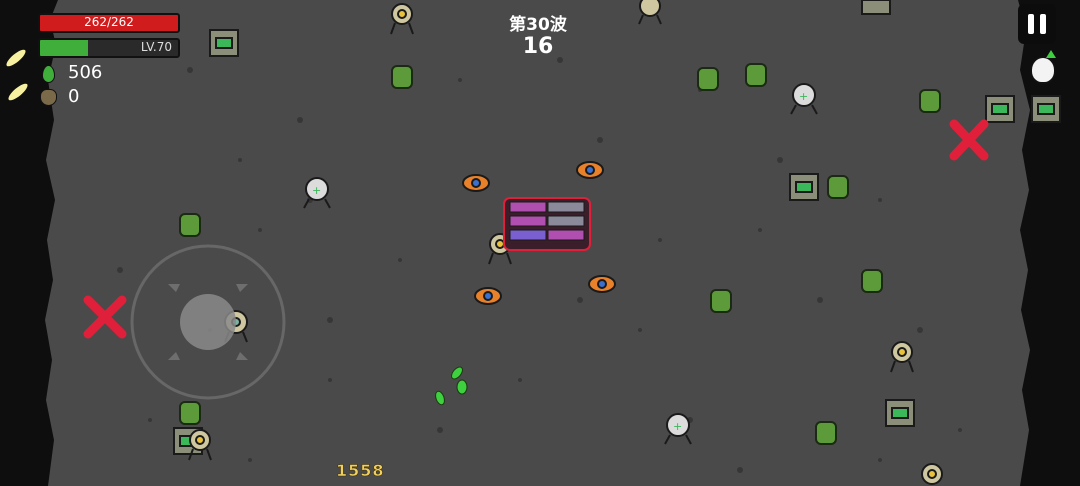 The height and width of the screenshot is (486, 1080). What do you see at coordinates (208, 322) in the screenshot?
I see `virtual-joystick` at bounding box center [208, 322].